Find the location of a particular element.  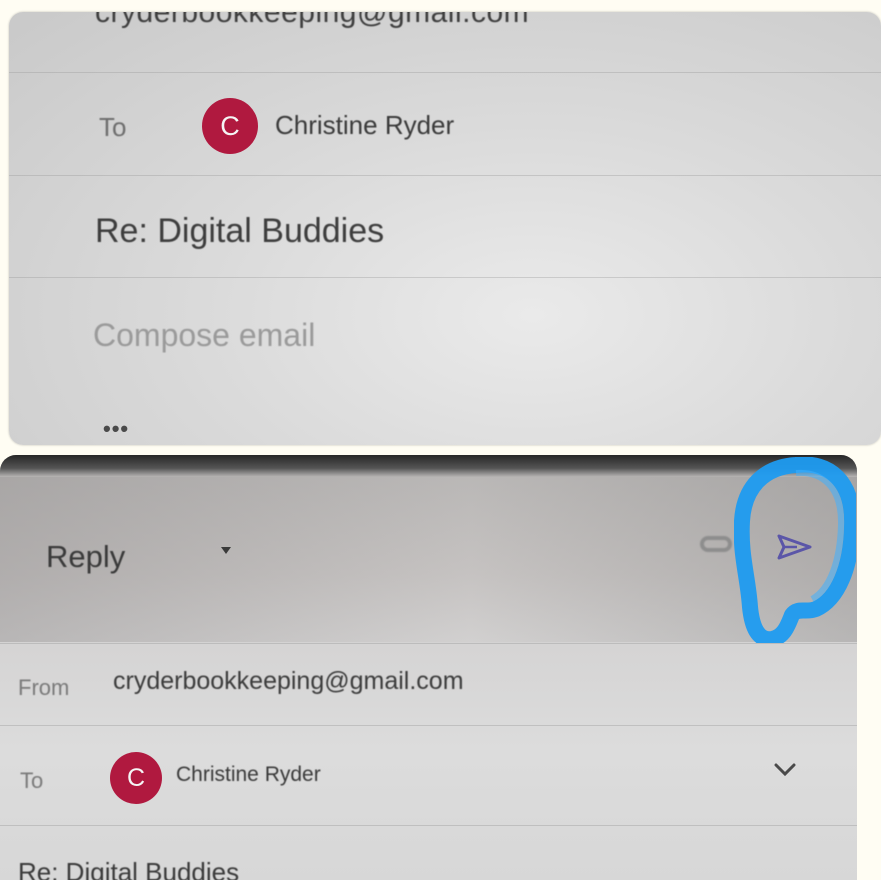

from-label: From is located at coordinates (44, 687).